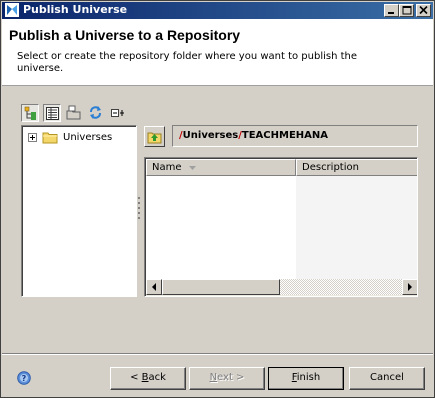  I want to click on maximize-button, so click(406, 10).